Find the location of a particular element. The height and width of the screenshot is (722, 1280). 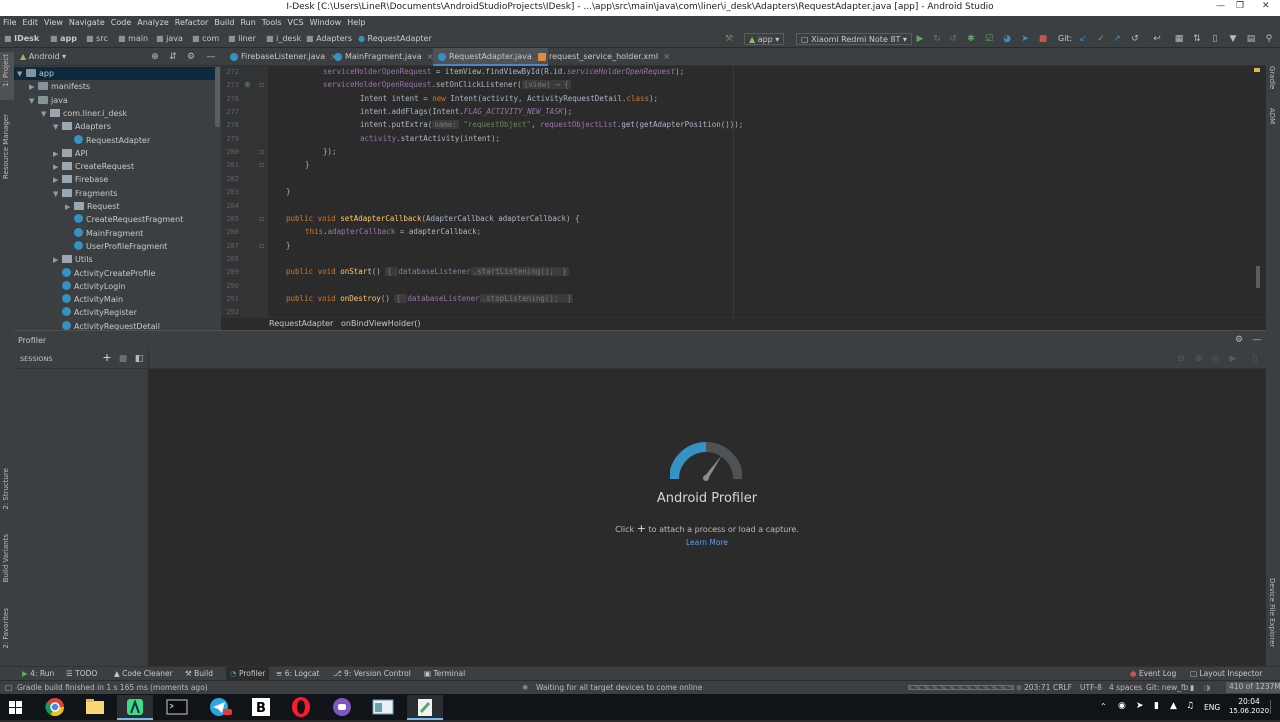

collapse-all-icon: ⇵ is located at coordinates (173, 57).